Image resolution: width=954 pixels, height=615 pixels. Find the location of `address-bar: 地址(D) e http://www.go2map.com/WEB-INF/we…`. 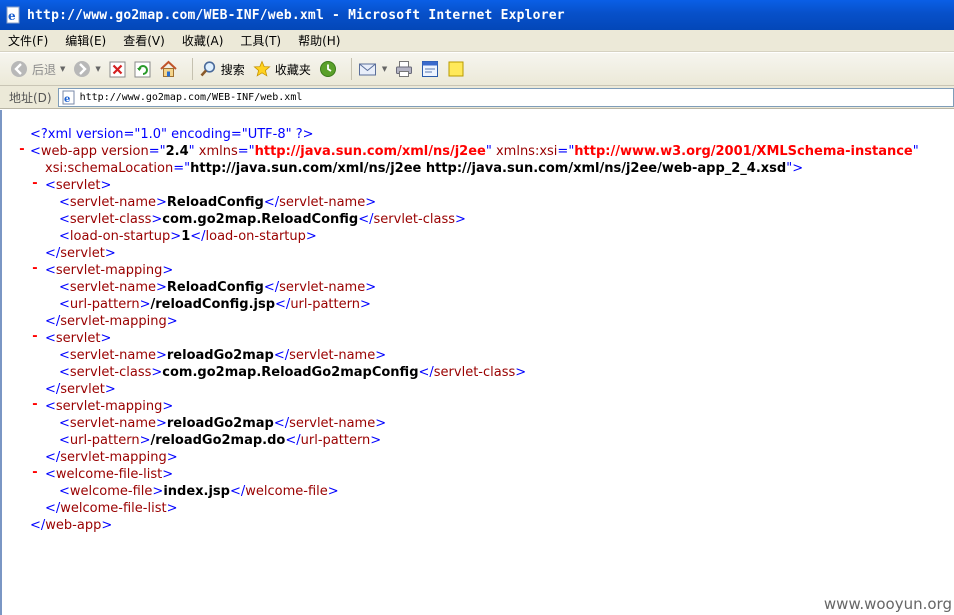

address-bar: 地址(D) e http://www.go2map.com/WEB-INF/we… is located at coordinates (477, 97).